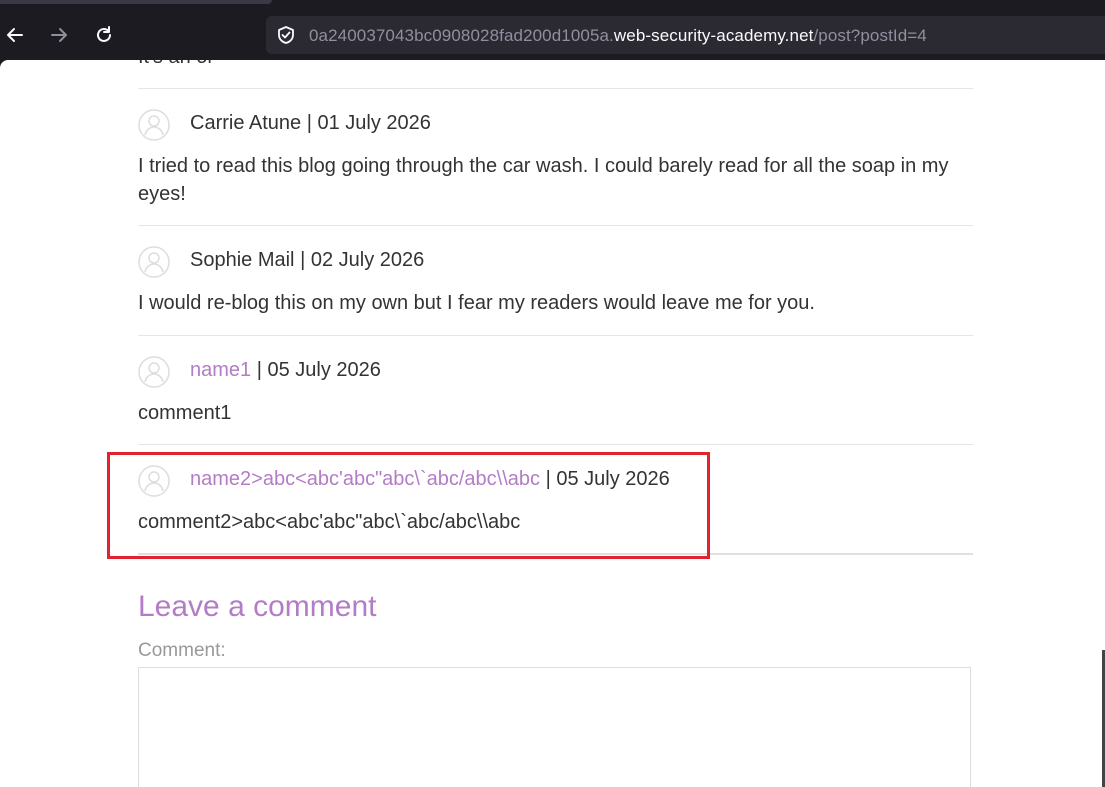  Describe the element at coordinates (176, 64) in the screenshot. I see `previous-comment-text: It's an or` at that location.